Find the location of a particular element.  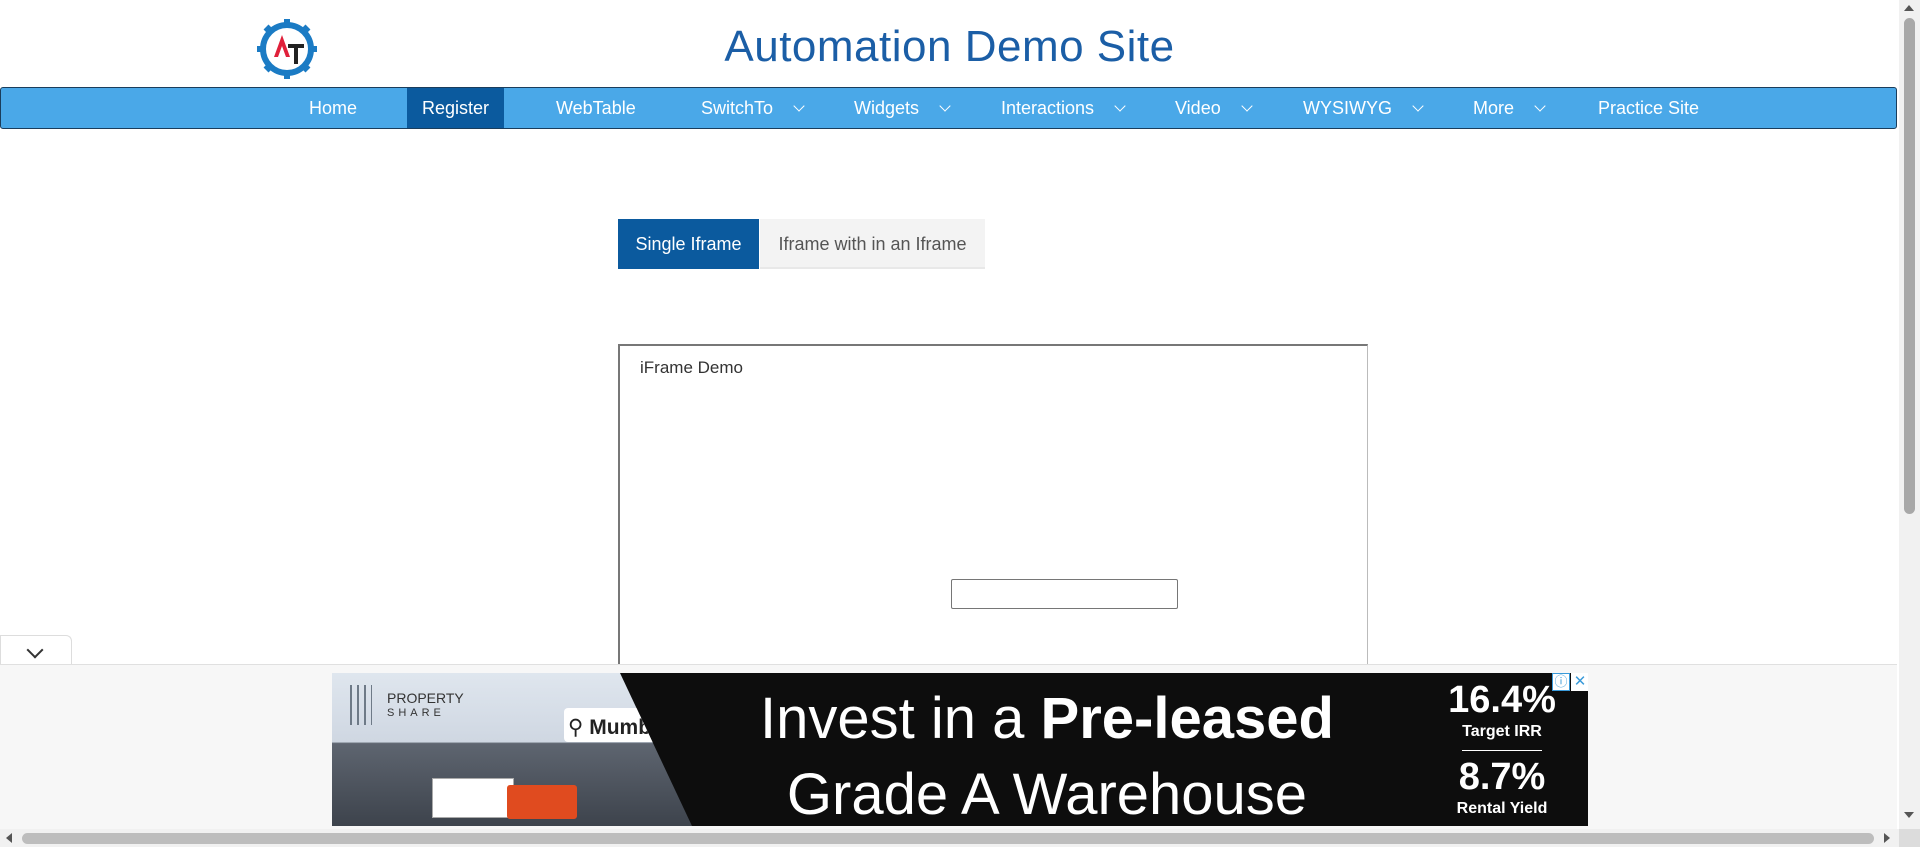

iframe-title: iFrame Demo is located at coordinates (691, 367).